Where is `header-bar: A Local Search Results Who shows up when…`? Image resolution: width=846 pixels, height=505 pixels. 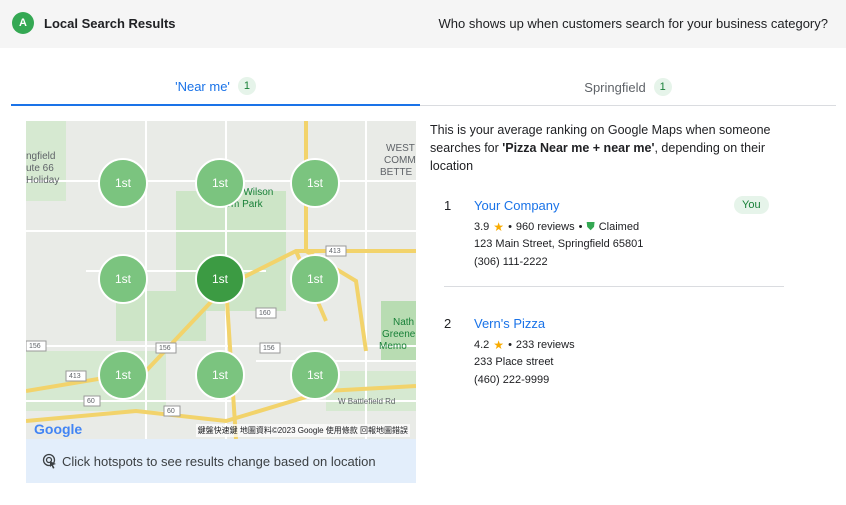 header-bar: A Local Search Results Who shows up when… is located at coordinates (423, 24).